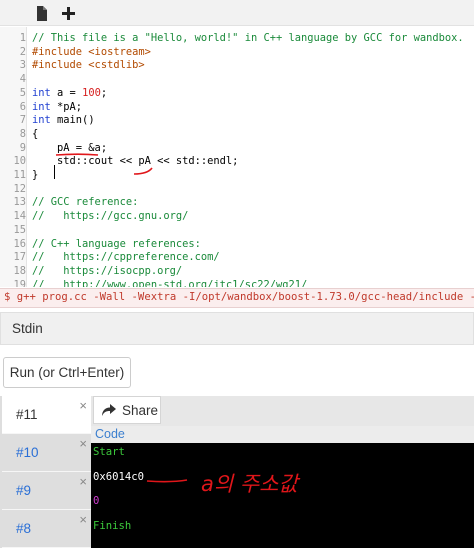 This screenshot has height=548, width=474. I want to click on run-item-label: #10, so click(27, 452).